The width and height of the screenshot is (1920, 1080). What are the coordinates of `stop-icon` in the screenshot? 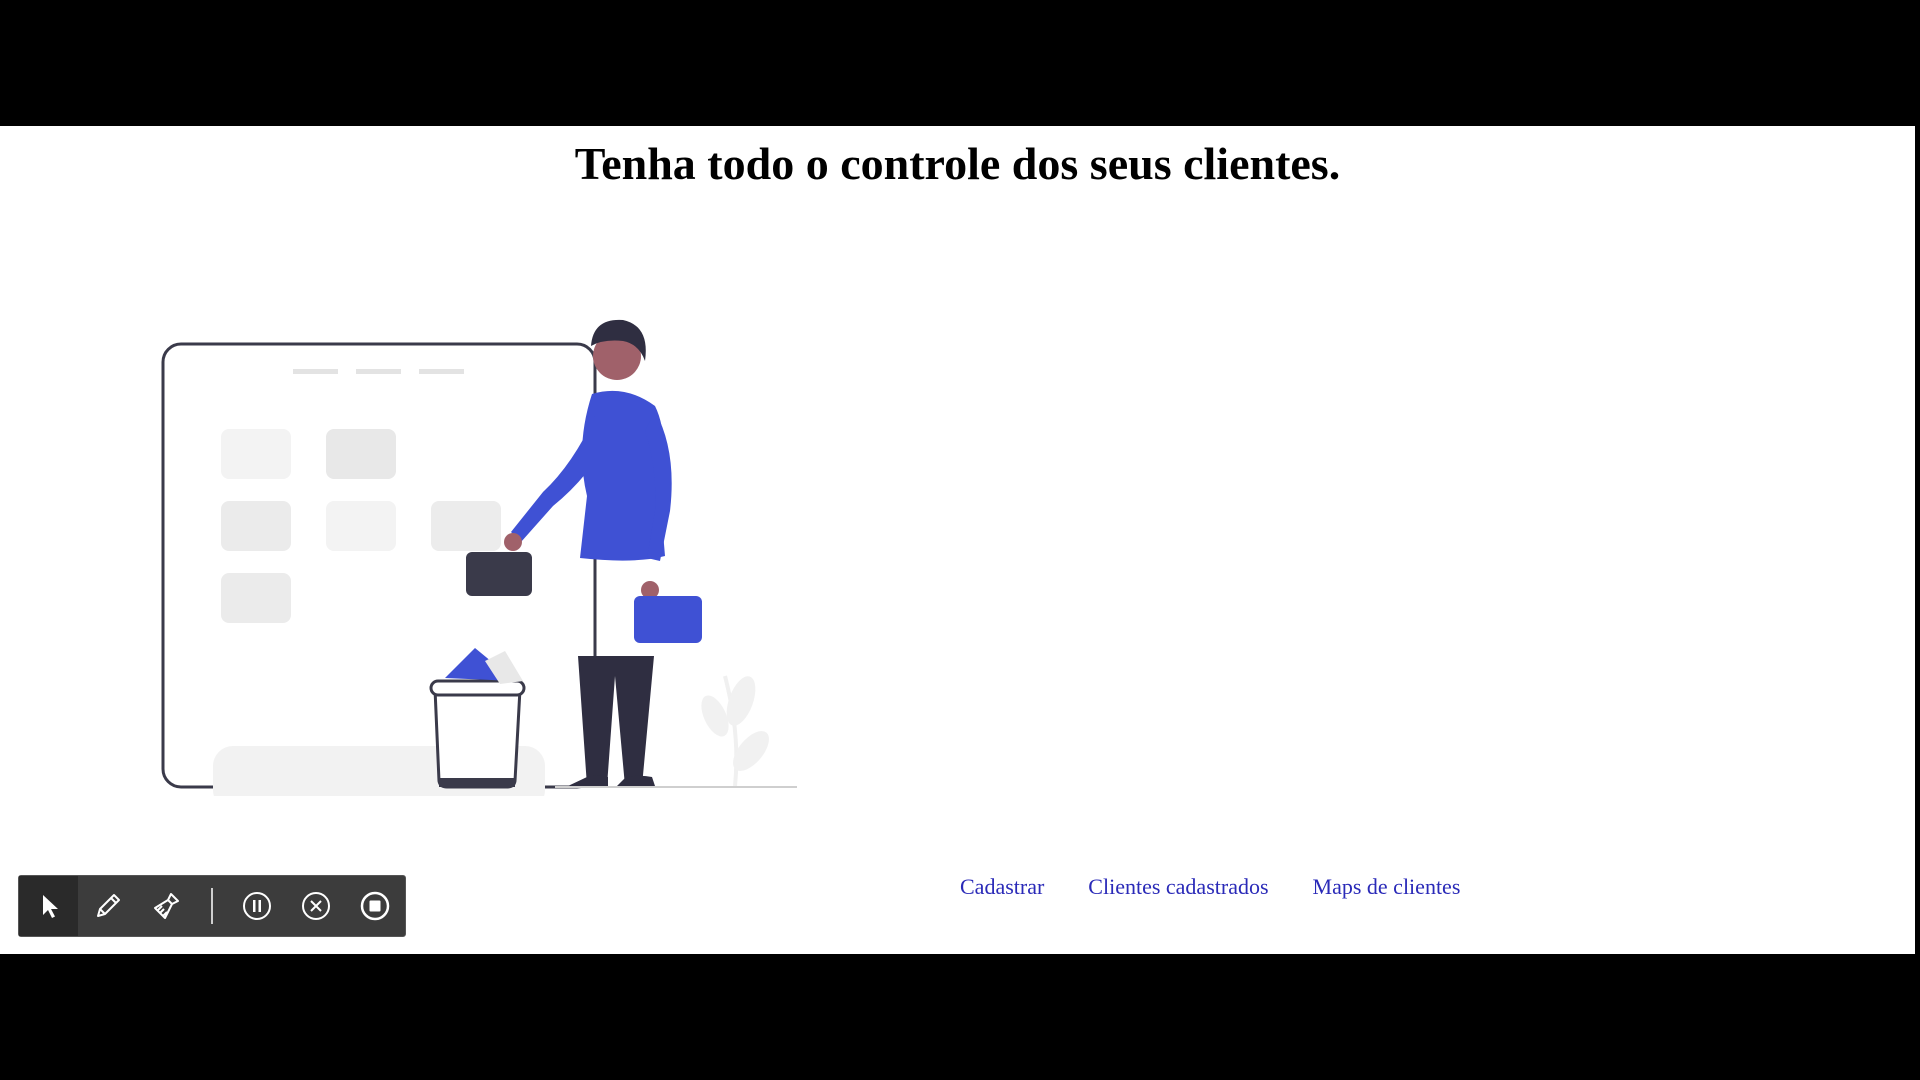 It's located at (375, 906).